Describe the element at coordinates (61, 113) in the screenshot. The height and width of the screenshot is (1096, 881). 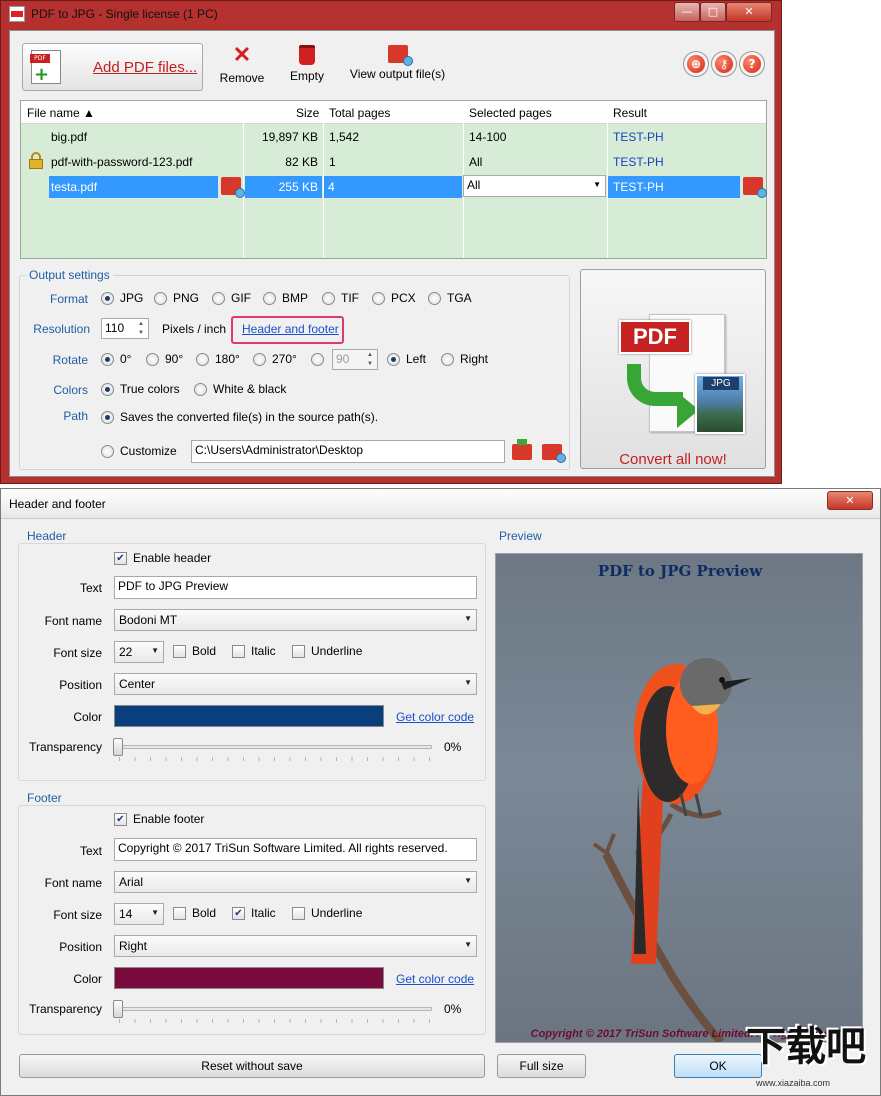
I see `column-file-name: File name ▲` at that location.